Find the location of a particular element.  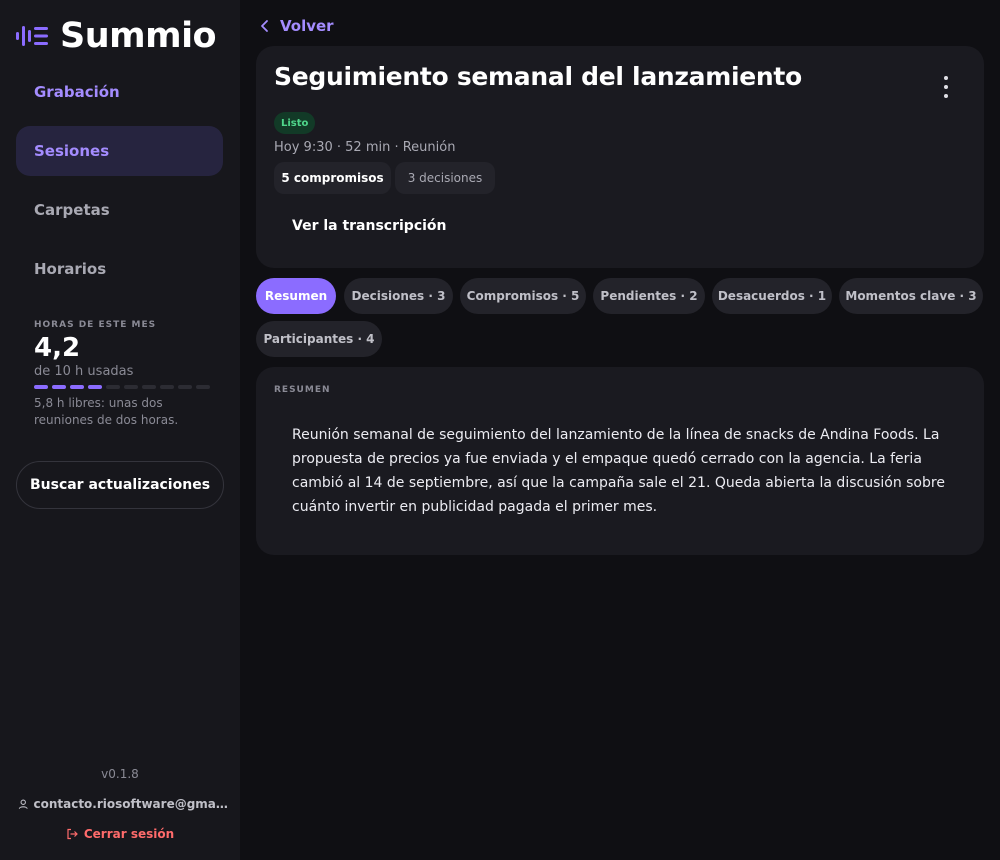

logout-icon is located at coordinates (72, 834).